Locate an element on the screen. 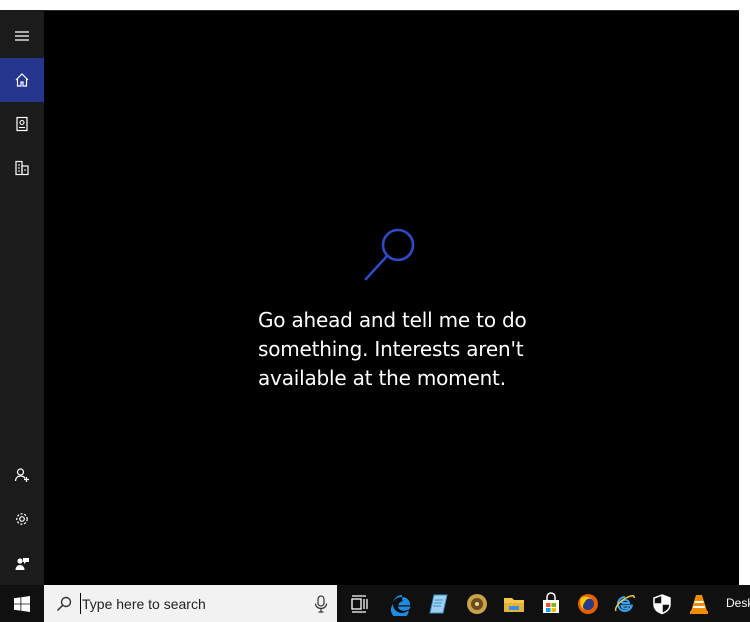 The height and width of the screenshot is (622, 750). window-frame-top is located at coordinates (375, 5).